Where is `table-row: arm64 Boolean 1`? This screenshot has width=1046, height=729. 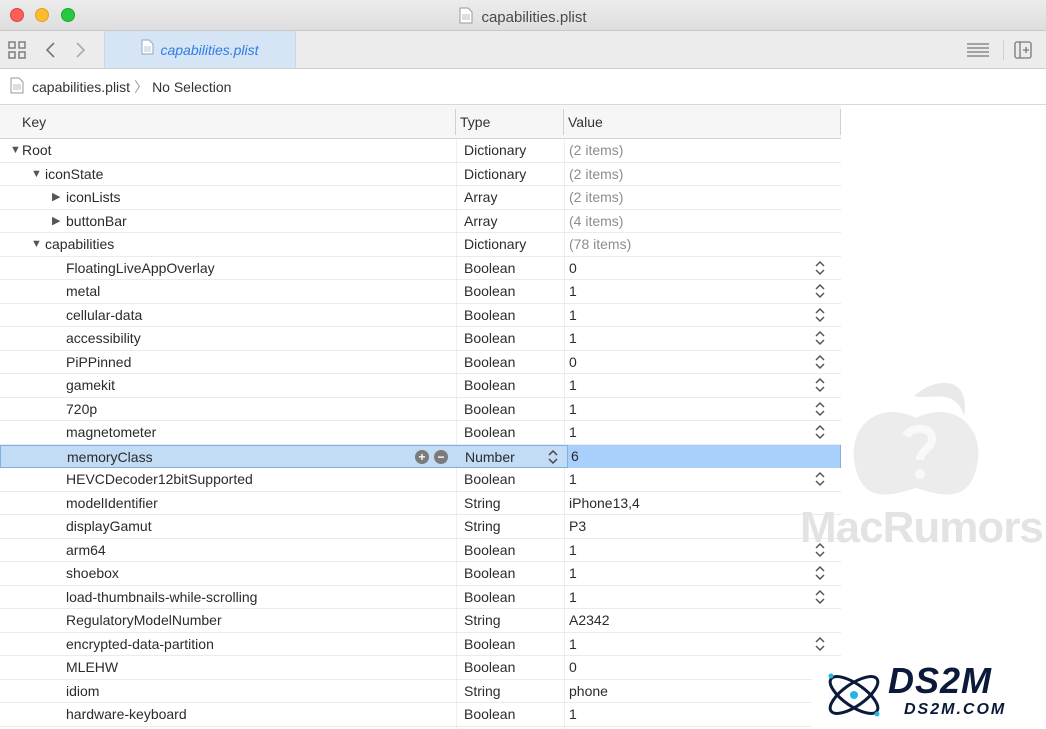 table-row: arm64 Boolean 1 is located at coordinates (420, 550).